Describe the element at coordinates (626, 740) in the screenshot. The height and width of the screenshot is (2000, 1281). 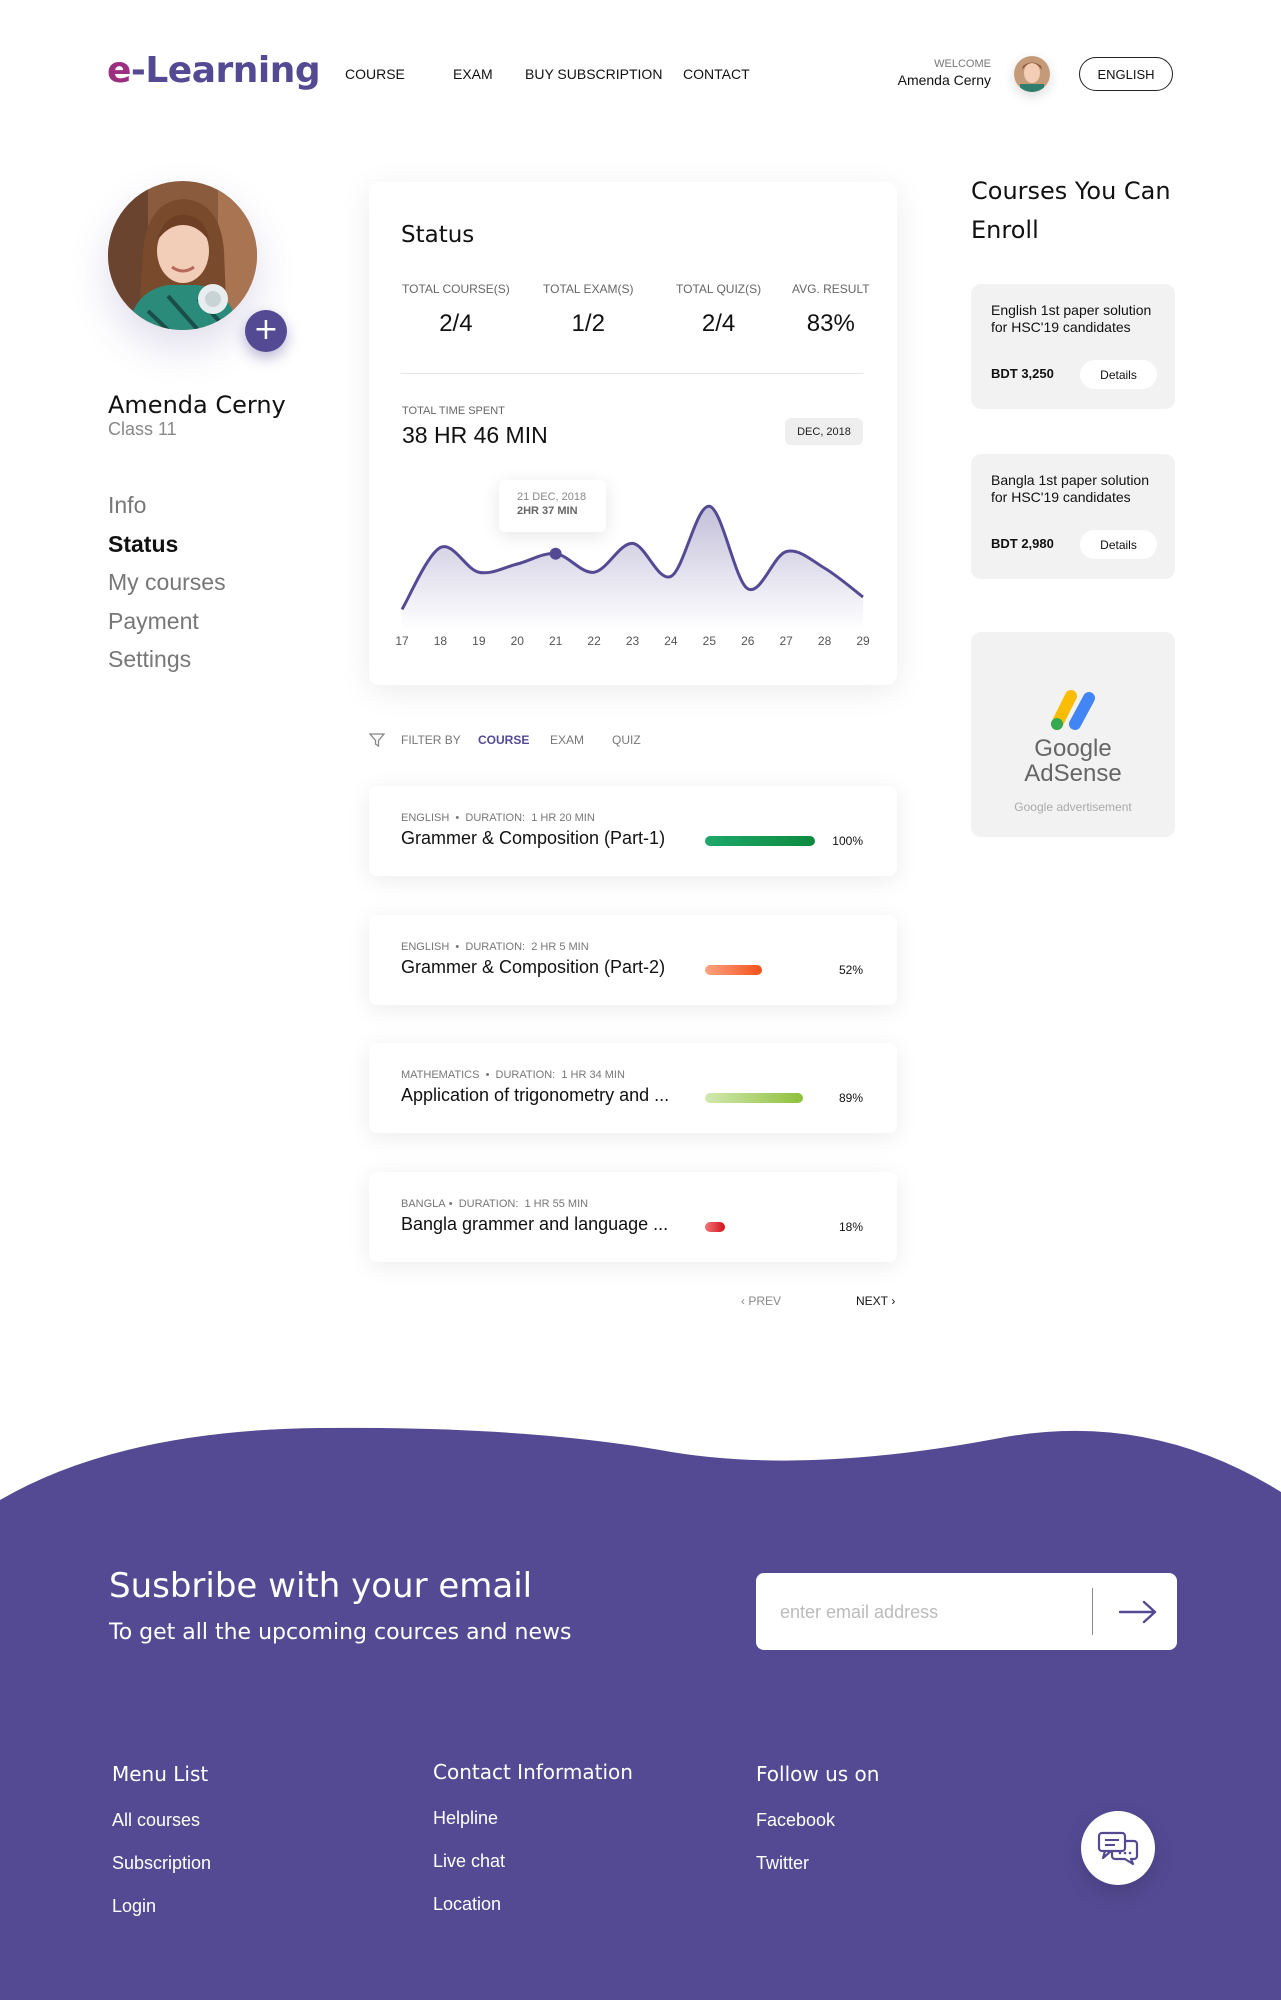
I see `filter-quiz: QUIZ` at that location.